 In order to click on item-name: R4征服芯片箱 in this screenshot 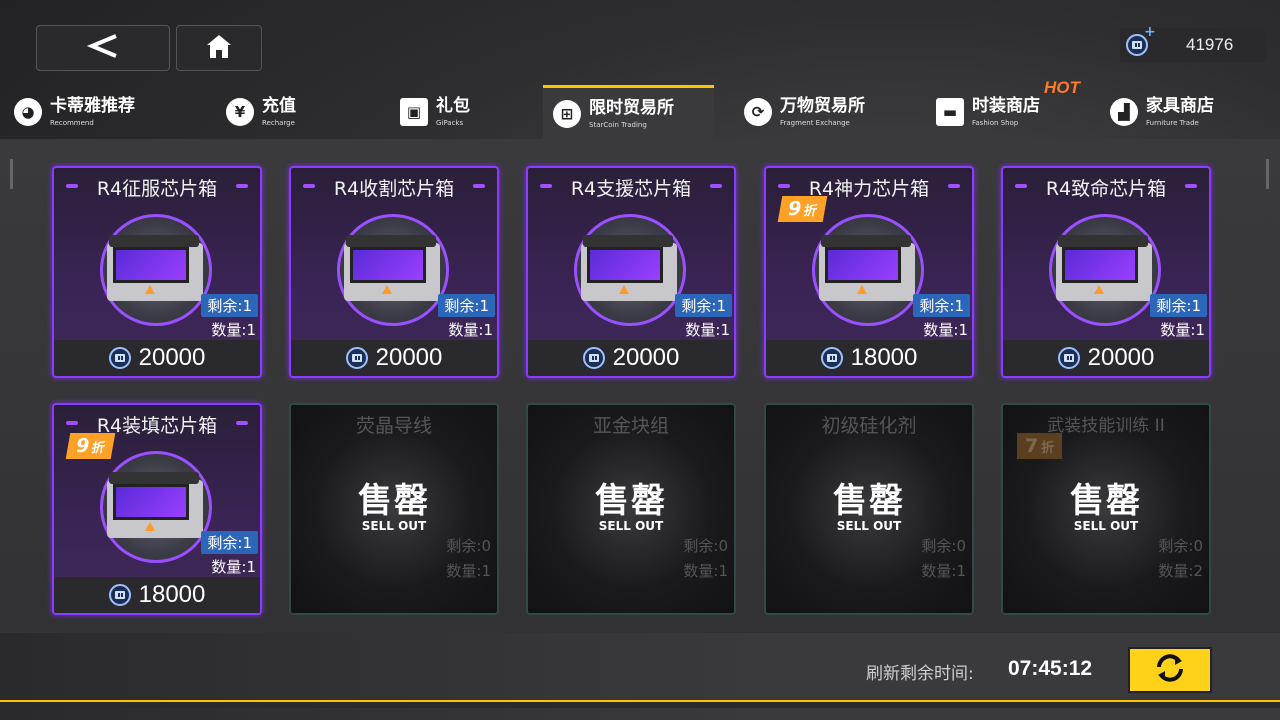, I will do `click(157, 189)`.